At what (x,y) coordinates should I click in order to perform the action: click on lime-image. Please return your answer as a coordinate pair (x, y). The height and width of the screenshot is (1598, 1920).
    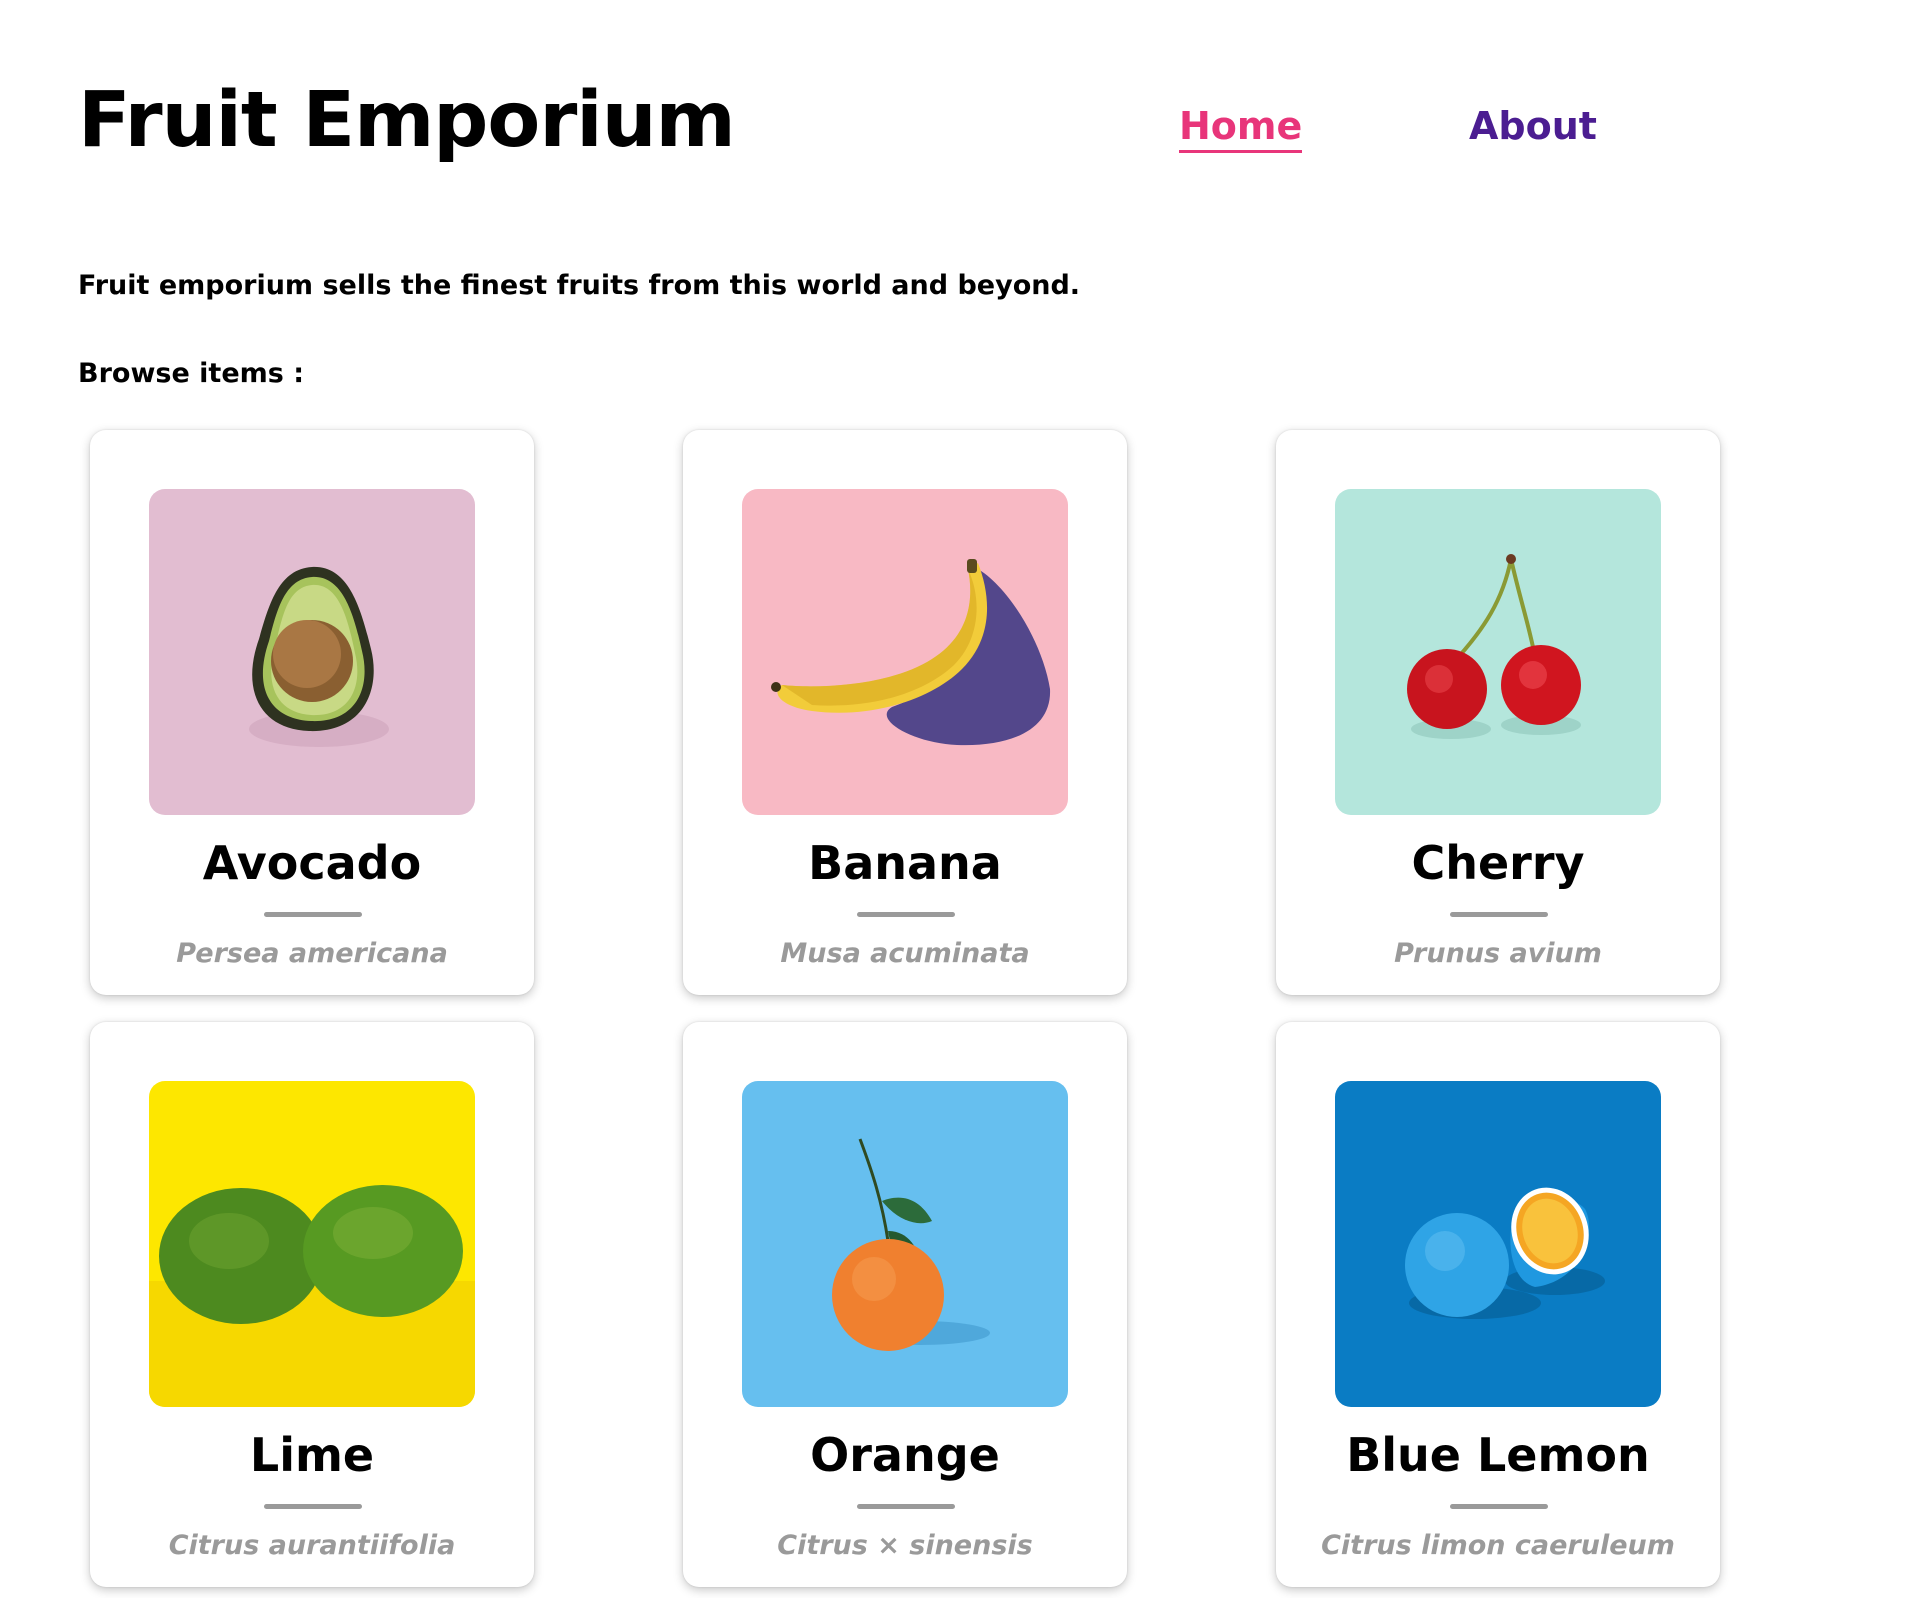
    Looking at the image, I should click on (312, 1244).